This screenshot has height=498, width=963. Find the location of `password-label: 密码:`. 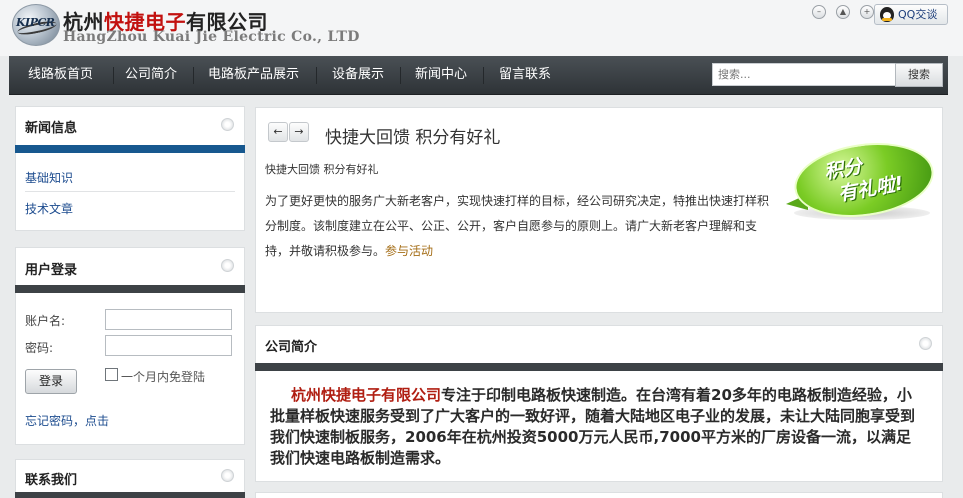

password-label: 密码: is located at coordinates (39, 348).